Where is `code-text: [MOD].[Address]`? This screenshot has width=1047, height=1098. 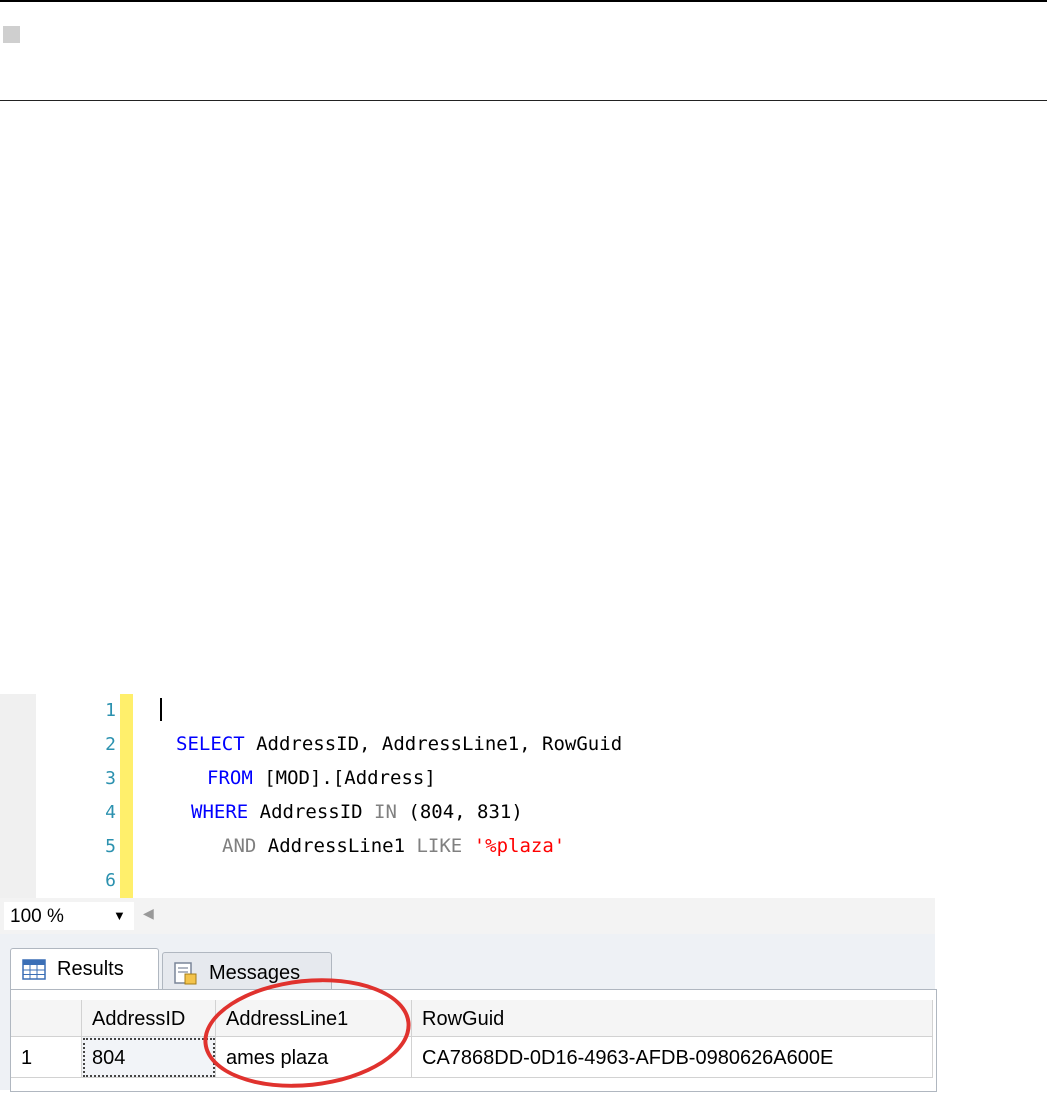 code-text: [MOD].[Address] is located at coordinates (344, 778).